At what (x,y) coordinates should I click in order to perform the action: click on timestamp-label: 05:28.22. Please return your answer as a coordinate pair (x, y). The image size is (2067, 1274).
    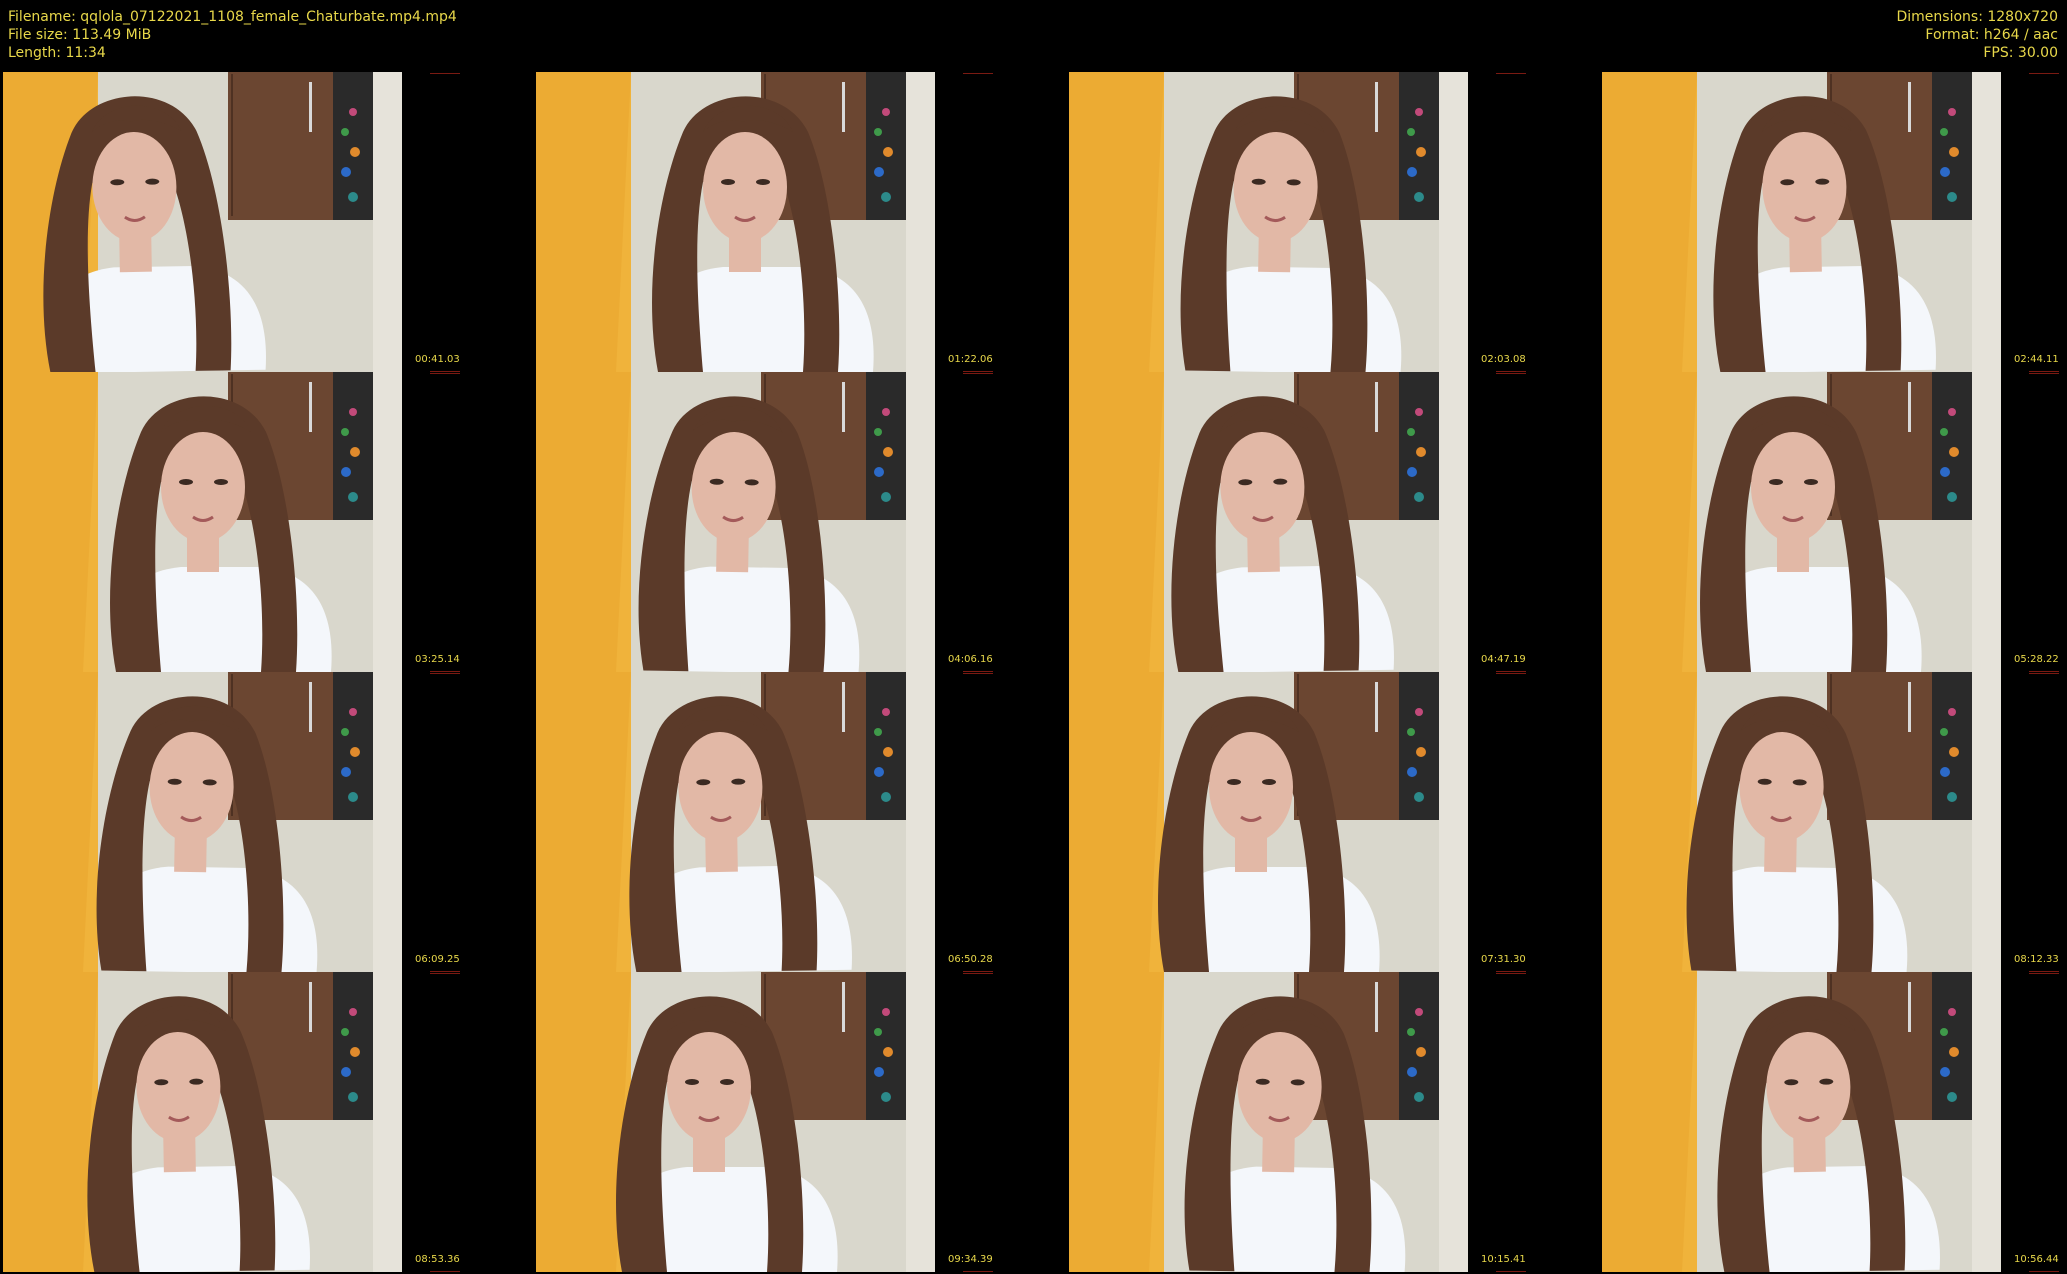
    Looking at the image, I should click on (2036, 659).